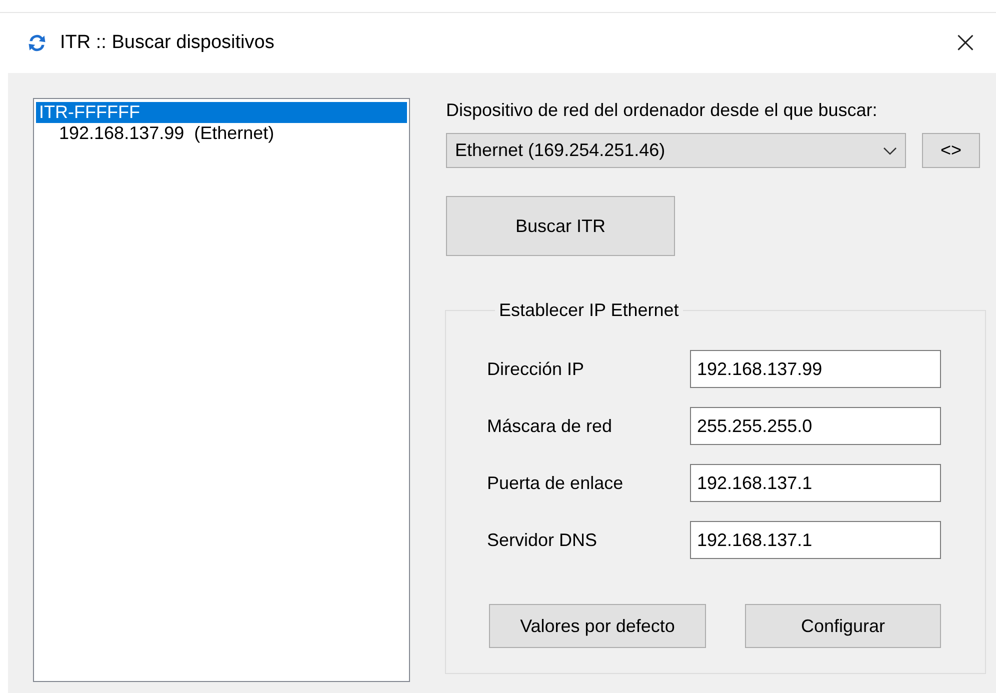 The height and width of the screenshot is (693, 996). What do you see at coordinates (597, 626) in the screenshot?
I see `defaults-button: Valores por defecto` at bounding box center [597, 626].